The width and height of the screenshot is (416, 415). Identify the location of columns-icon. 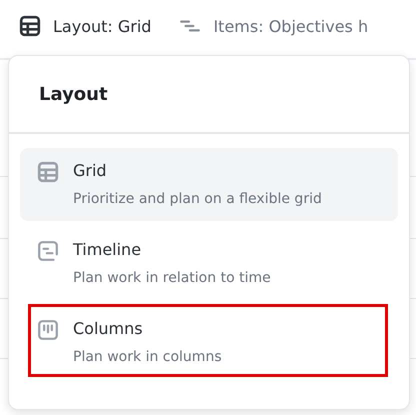
(48, 330).